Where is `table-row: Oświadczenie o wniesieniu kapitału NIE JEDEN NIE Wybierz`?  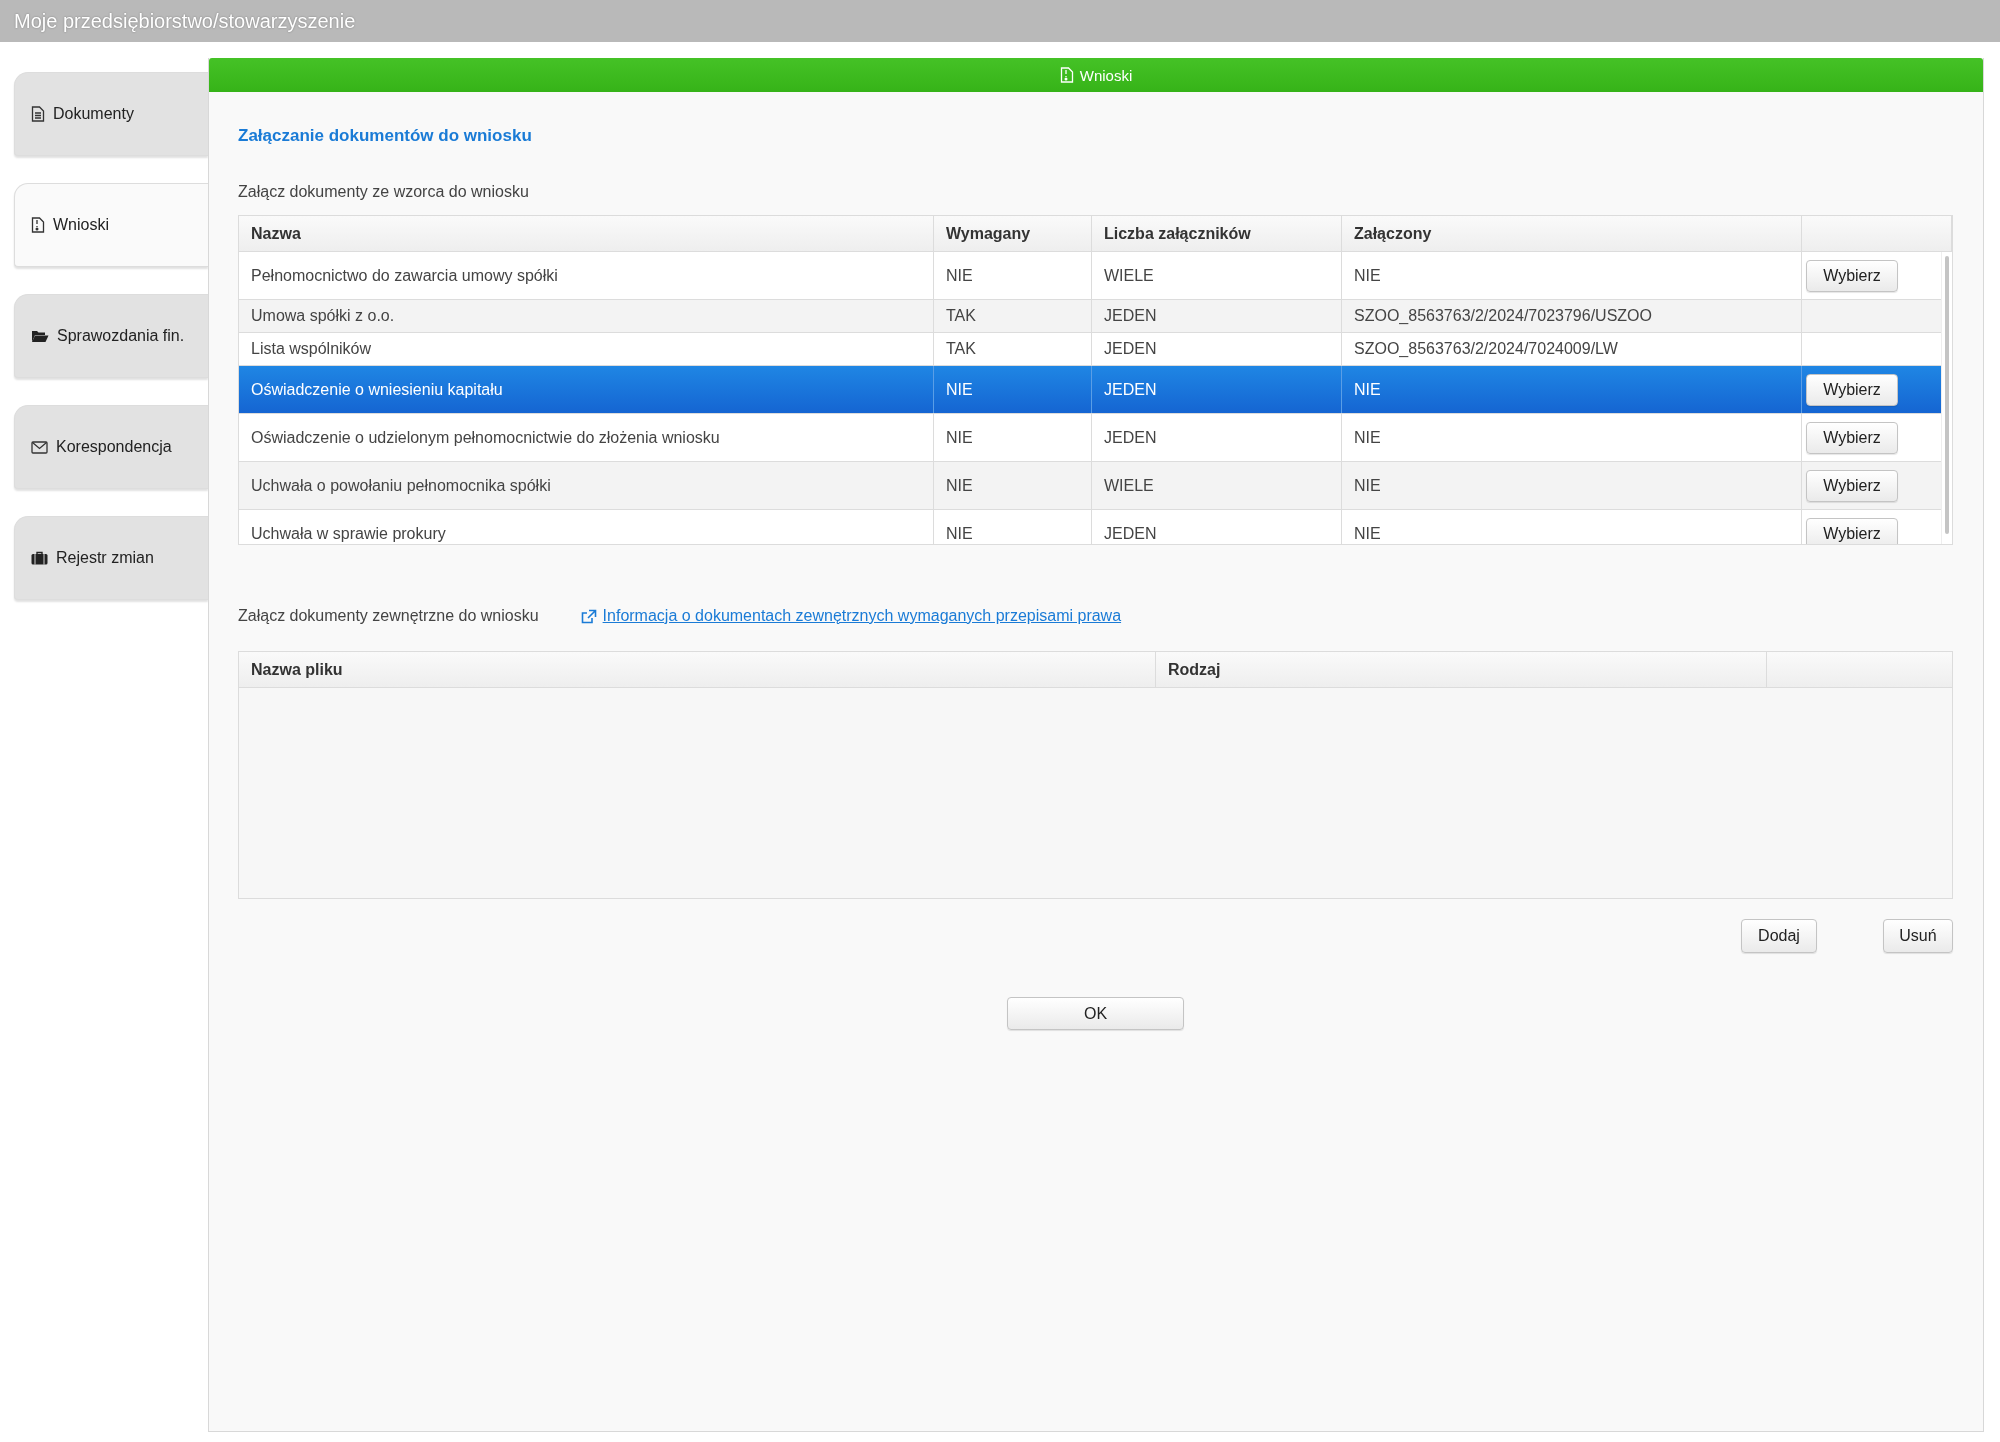
table-row: Oświadczenie o wniesieniu kapitału NIE JEDEN NIE Wybierz is located at coordinates (1090, 390).